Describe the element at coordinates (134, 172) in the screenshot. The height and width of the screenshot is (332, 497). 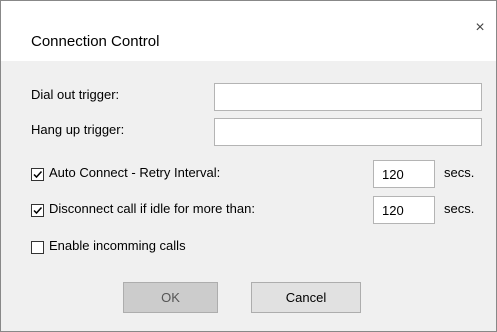
I see `auto-connect-label: Auto Connect - Retry Interval:` at that location.